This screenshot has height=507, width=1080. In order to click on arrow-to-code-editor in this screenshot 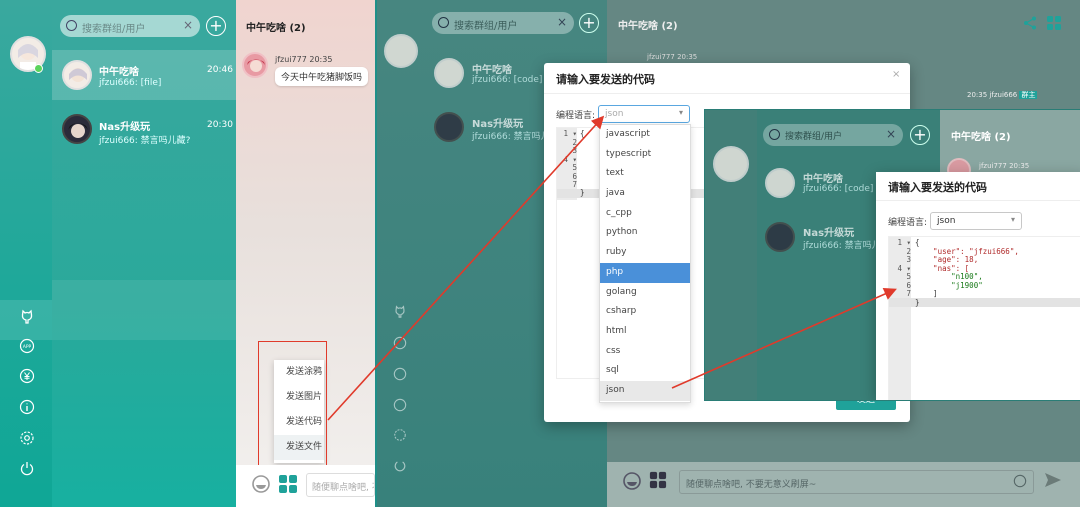, I will do `click(784, 338)`.